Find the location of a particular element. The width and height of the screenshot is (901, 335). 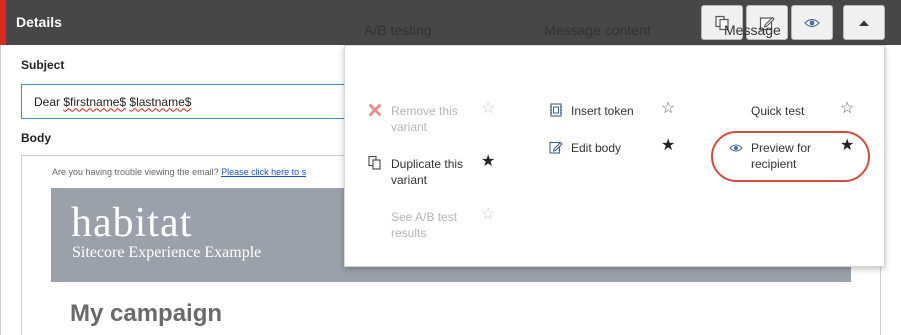

duplicate-variant-item: Duplicate this variant ★ is located at coordinates (435, 172).